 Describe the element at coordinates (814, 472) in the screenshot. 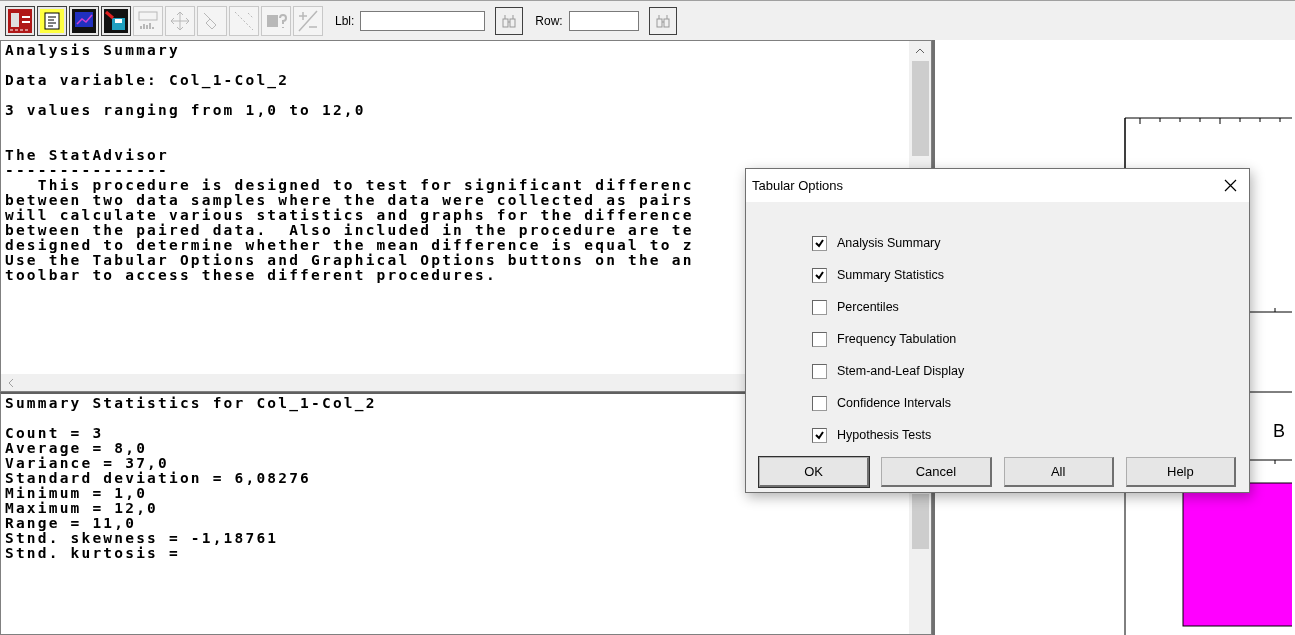

I see `dialog-button: OK` at that location.